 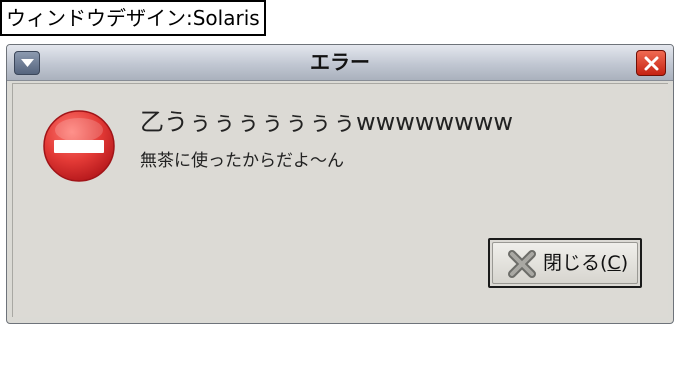 I want to click on close-dialog-button-label: 閉じる(C), so click(x=586, y=263).